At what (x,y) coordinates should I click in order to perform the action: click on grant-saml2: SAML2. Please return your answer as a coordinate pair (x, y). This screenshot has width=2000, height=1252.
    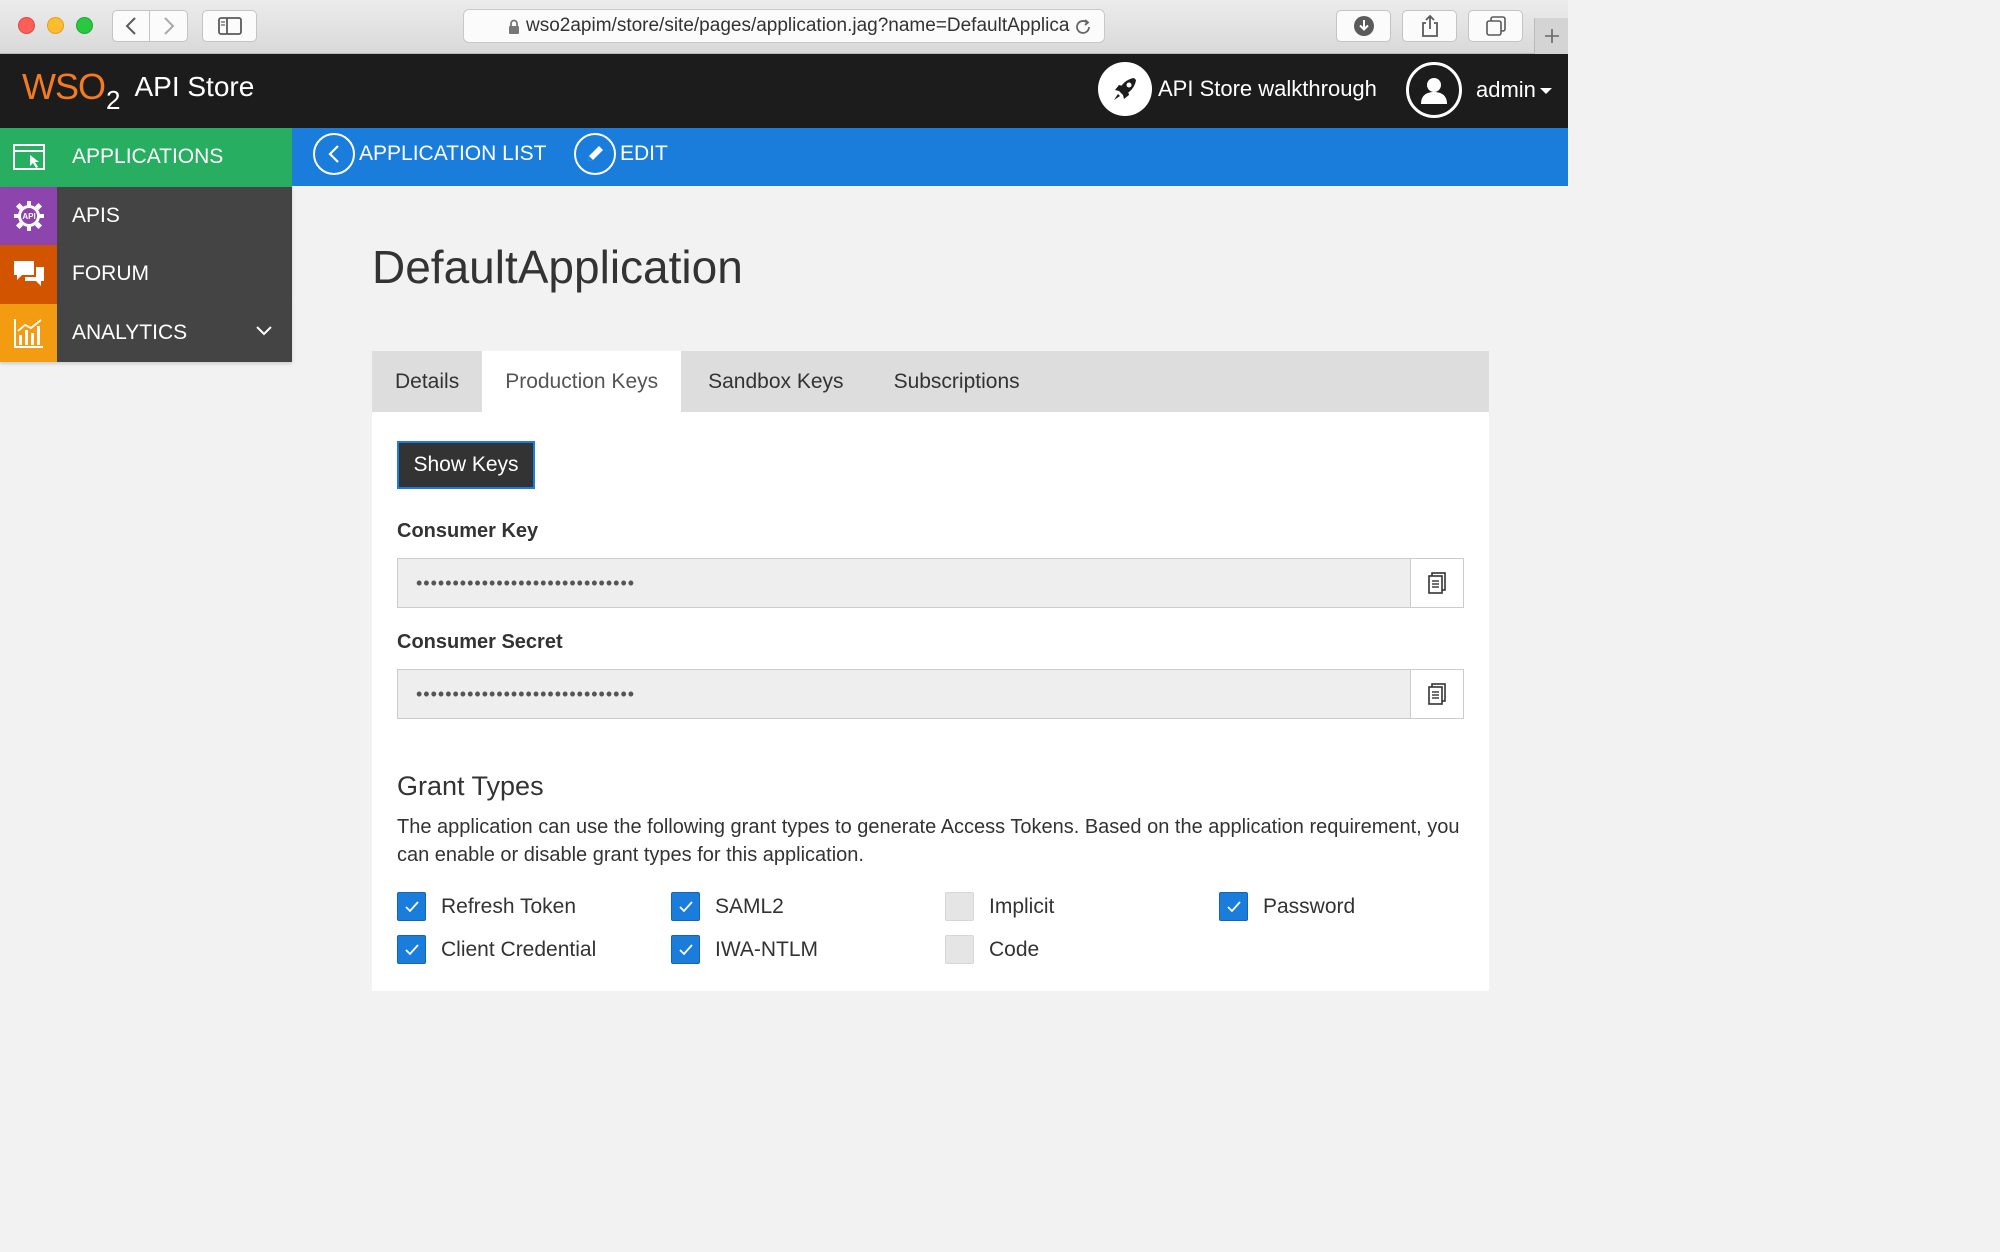
    Looking at the image, I should click on (727, 906).